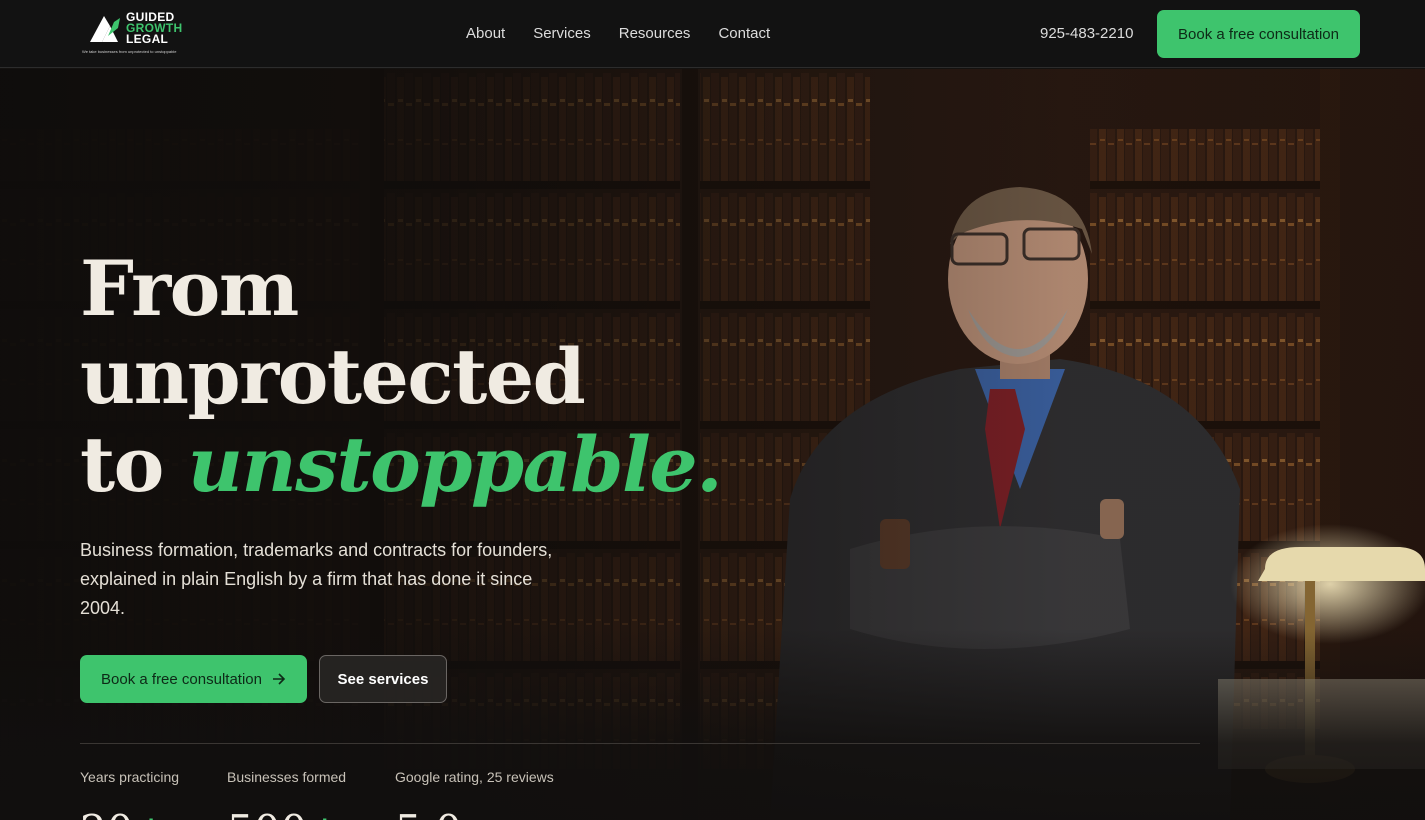 This screenshot has height=820, width=1425. I want to click on headline-line-2: unprotected, so click(333, 376).